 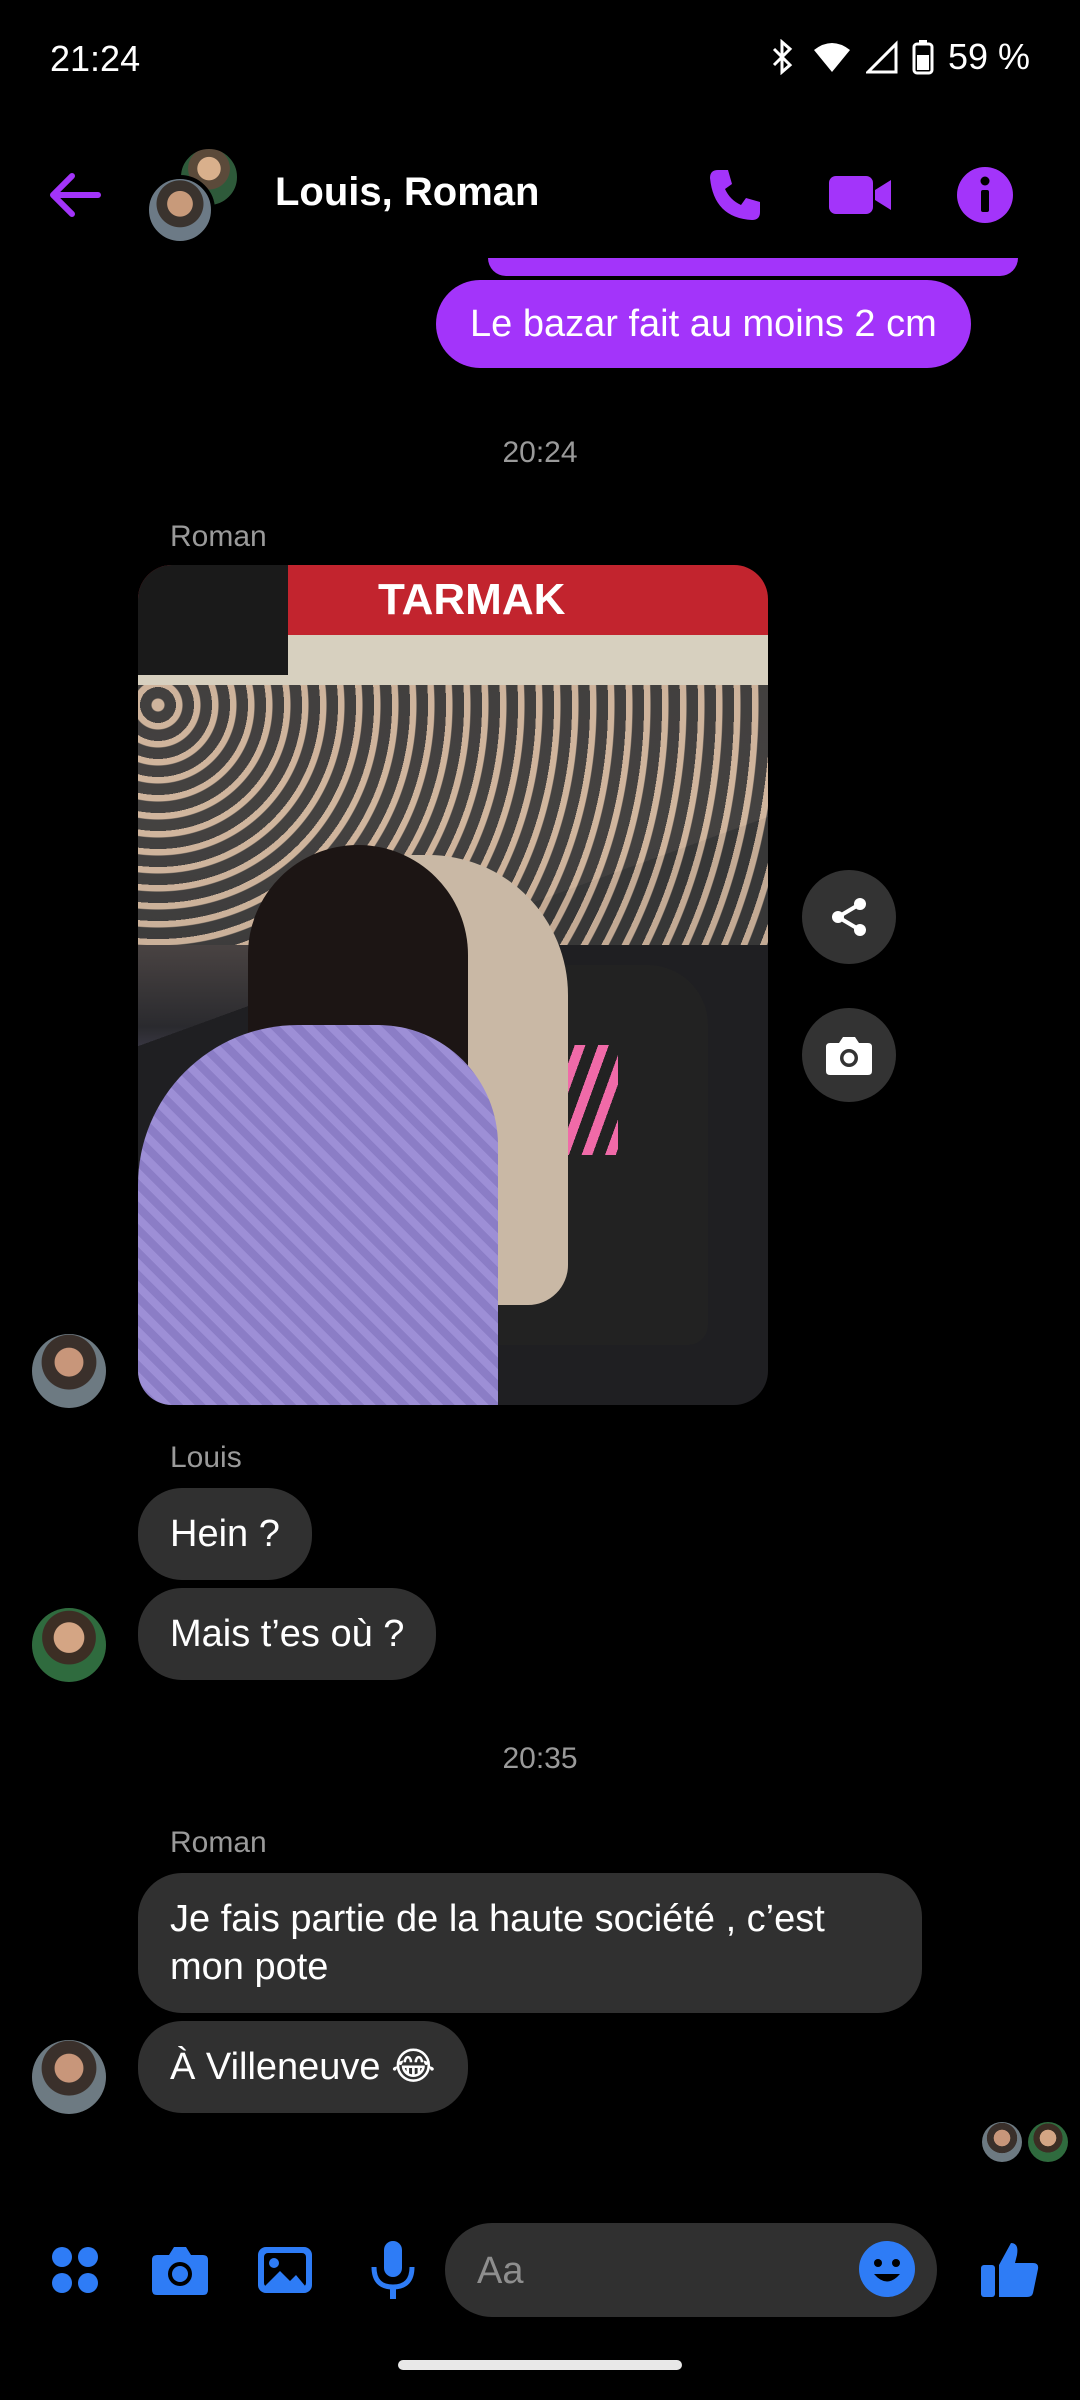 What do you see at coordinates (1048, 2142) in the screenshot?
I see `seen-avatar-louis` at bounding box center [1048, 2142].